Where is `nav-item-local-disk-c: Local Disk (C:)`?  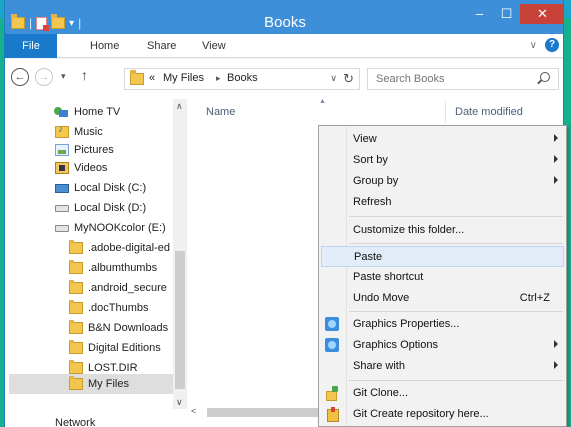 nav-item-local-disk-c: Local Disk (C:) is located at coordinates (113, 188).